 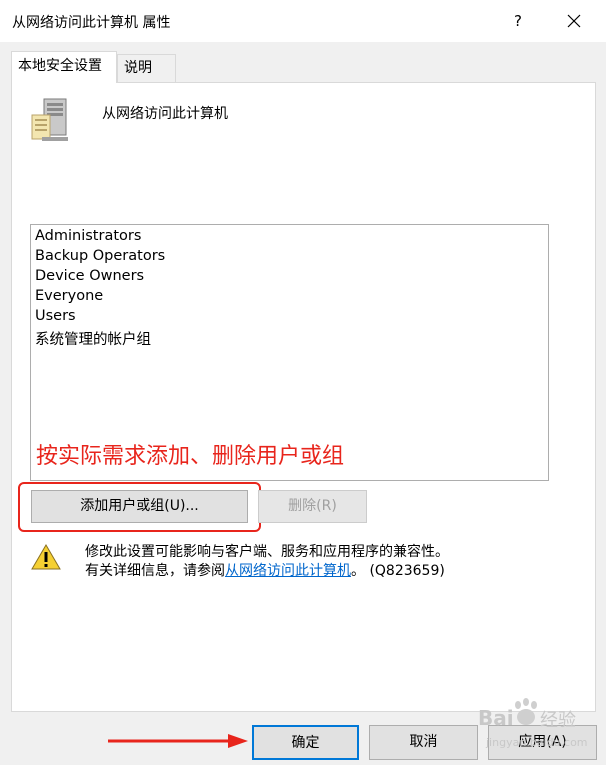 I want to click on watermark-url: jingyan.baidu.com, so click(x=537, y=742).